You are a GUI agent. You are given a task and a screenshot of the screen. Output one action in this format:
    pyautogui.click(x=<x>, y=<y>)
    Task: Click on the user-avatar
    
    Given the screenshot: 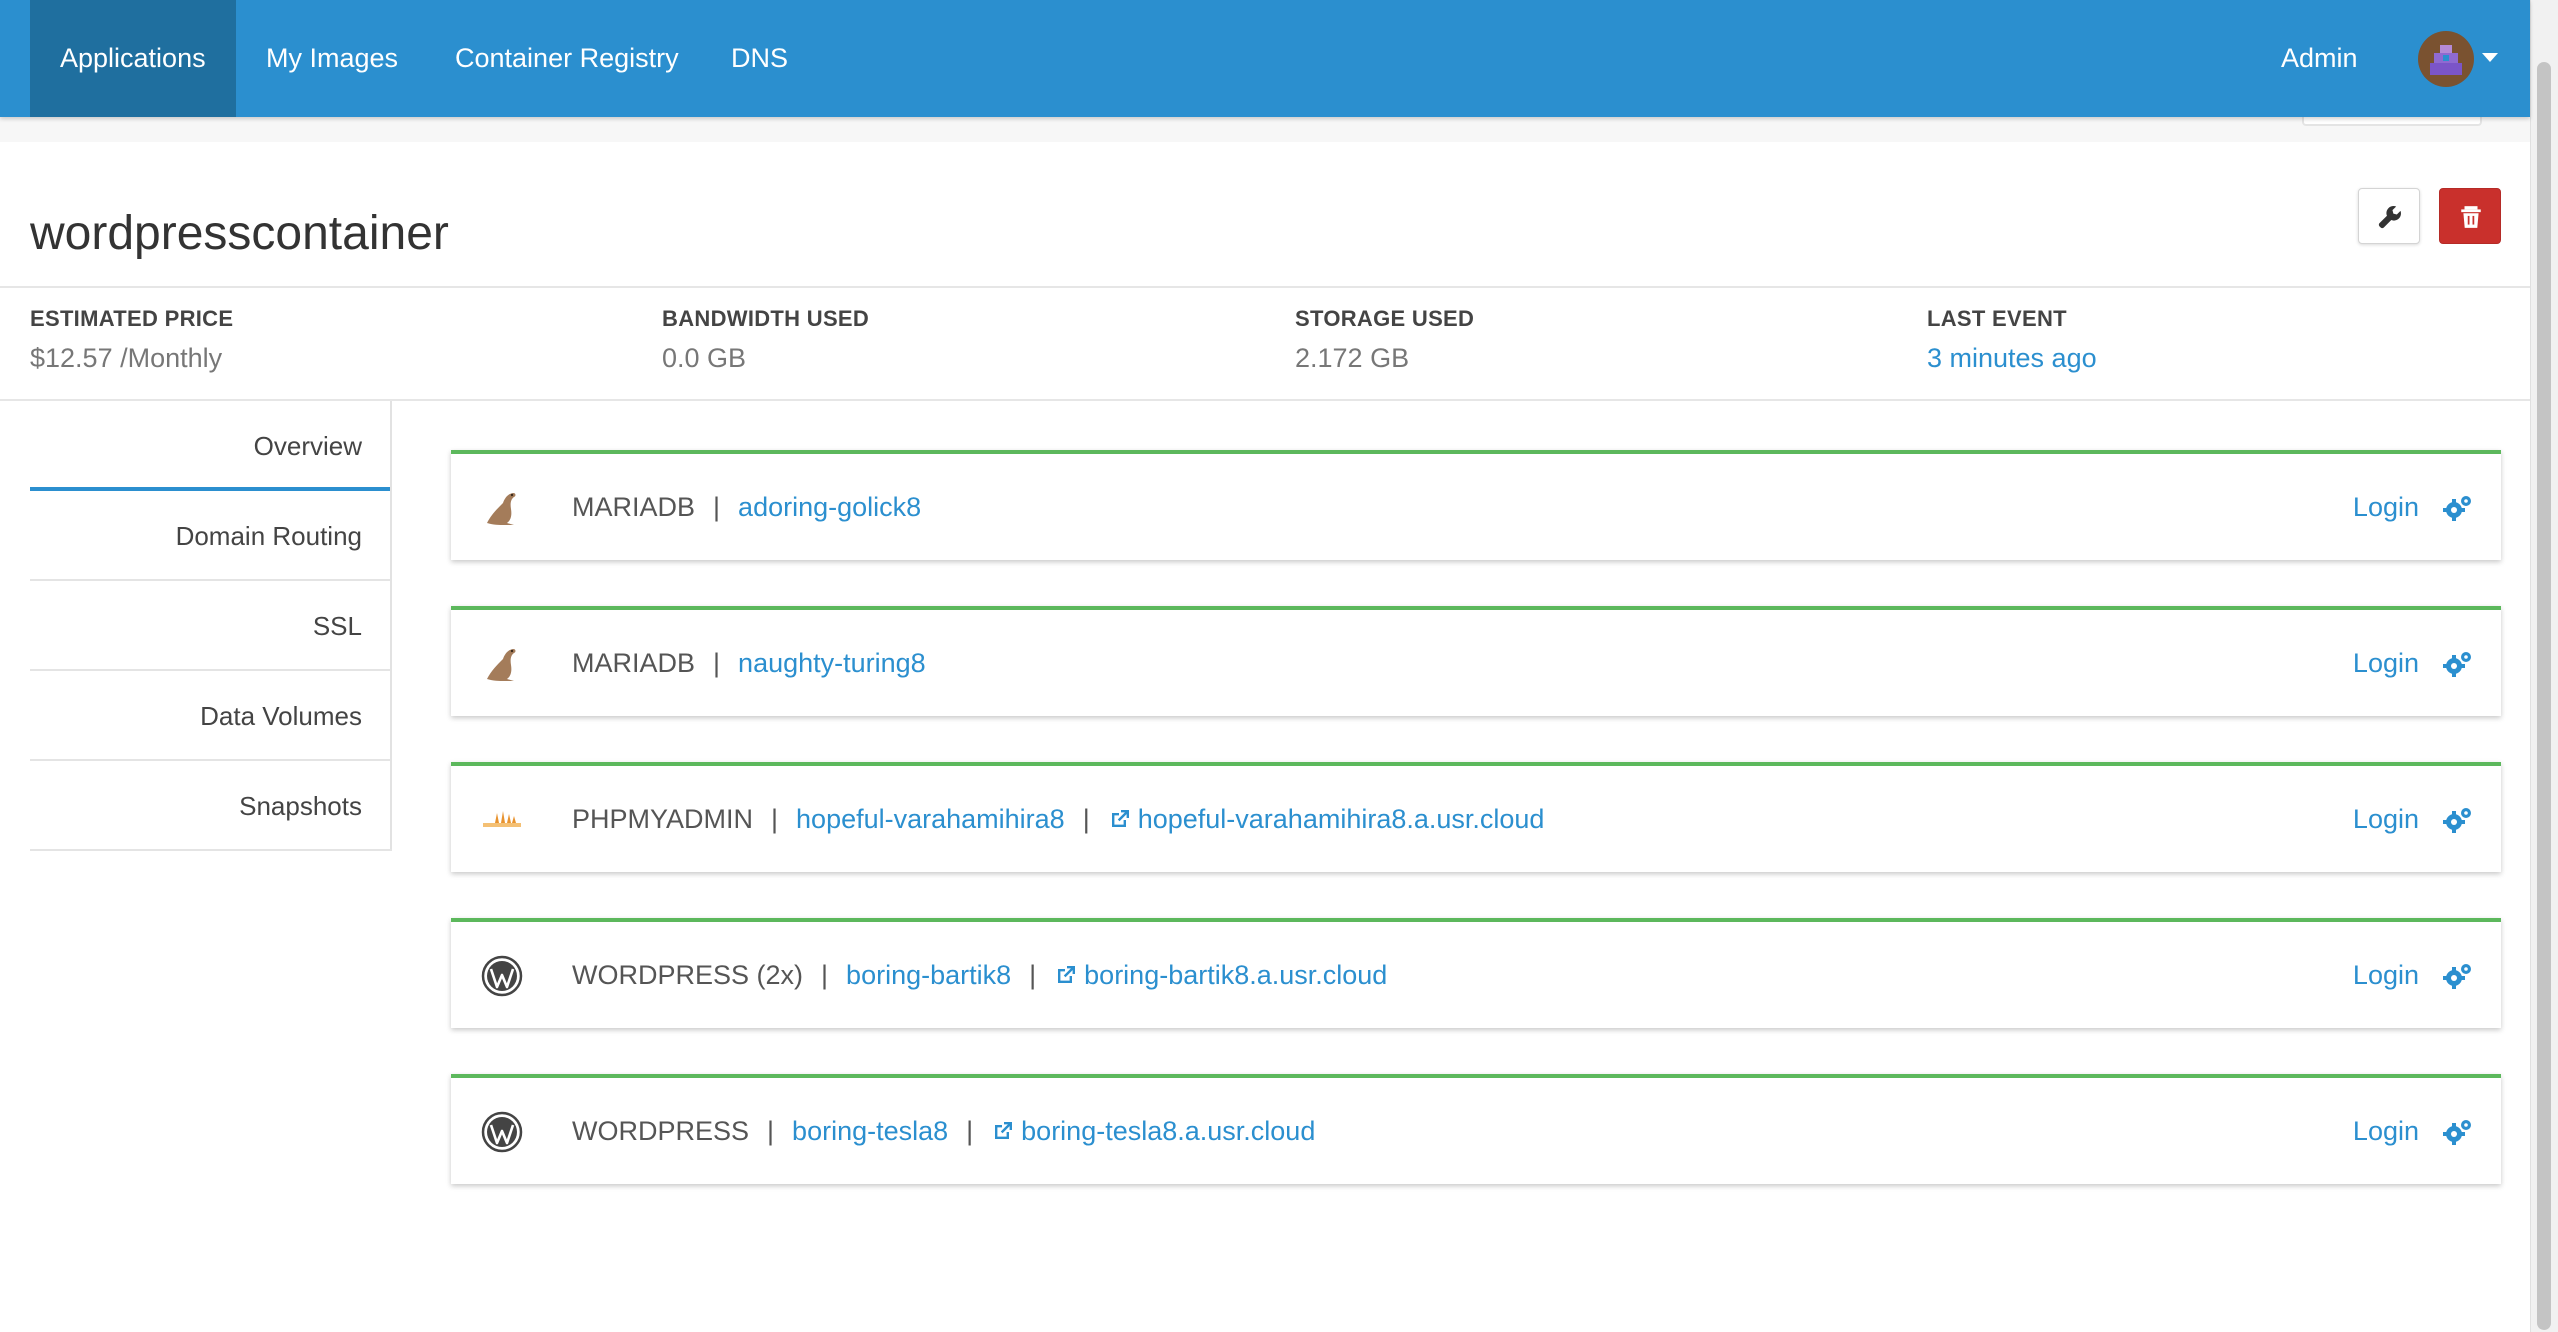 What is the action you would take?
    pyautogui.click(x=2446, y=59)
    